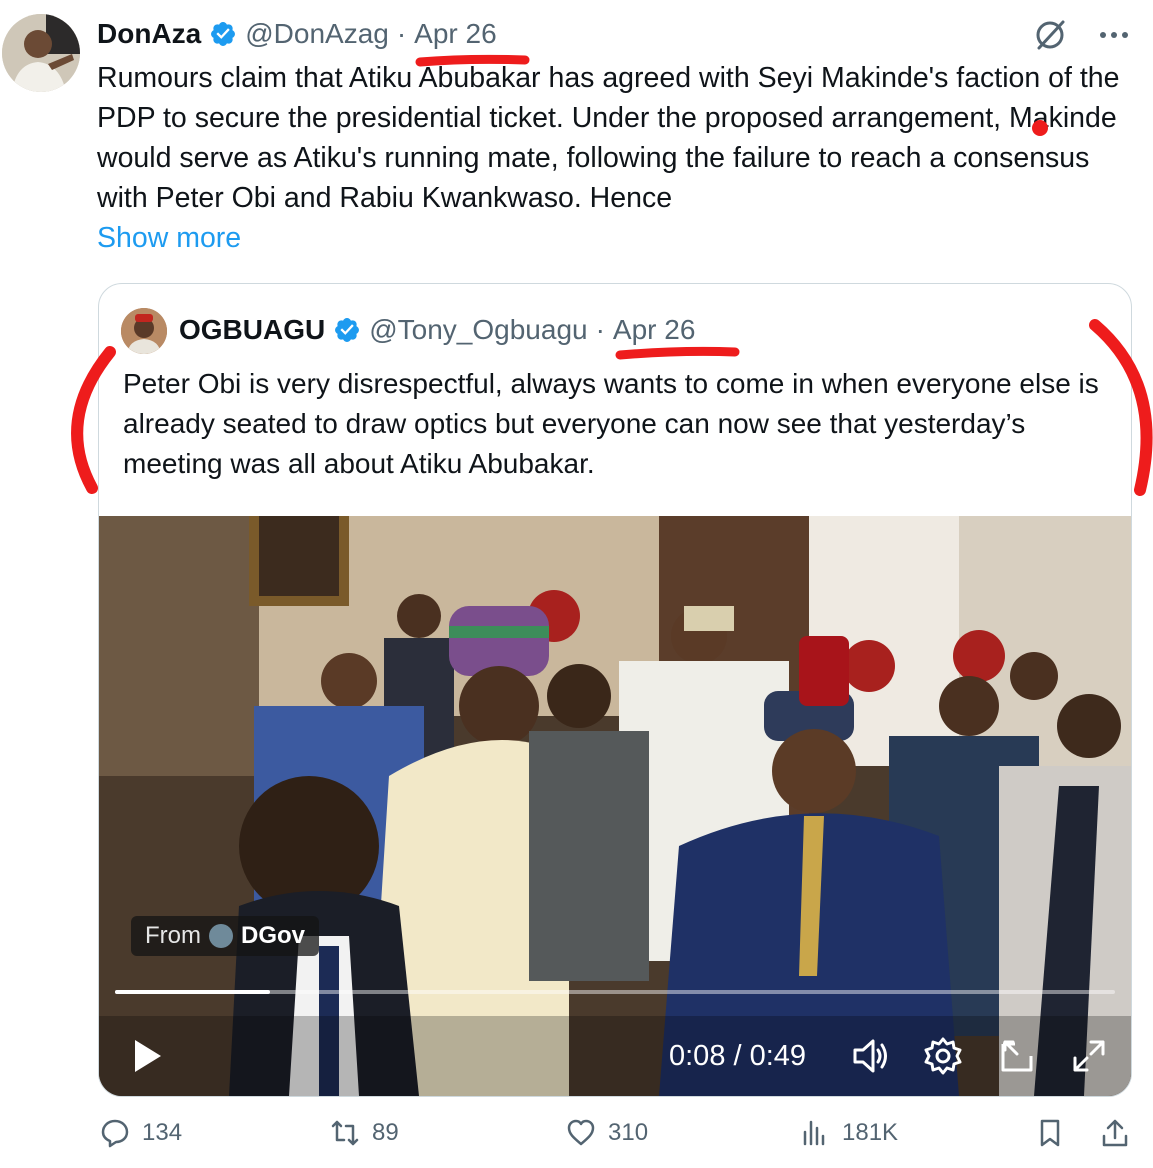 Image resolution: width=1153 pixels, height=1168 pixels. Describe the element at coordinates (345, 1133) in the screenshot. I see `repost-icon` at that location.